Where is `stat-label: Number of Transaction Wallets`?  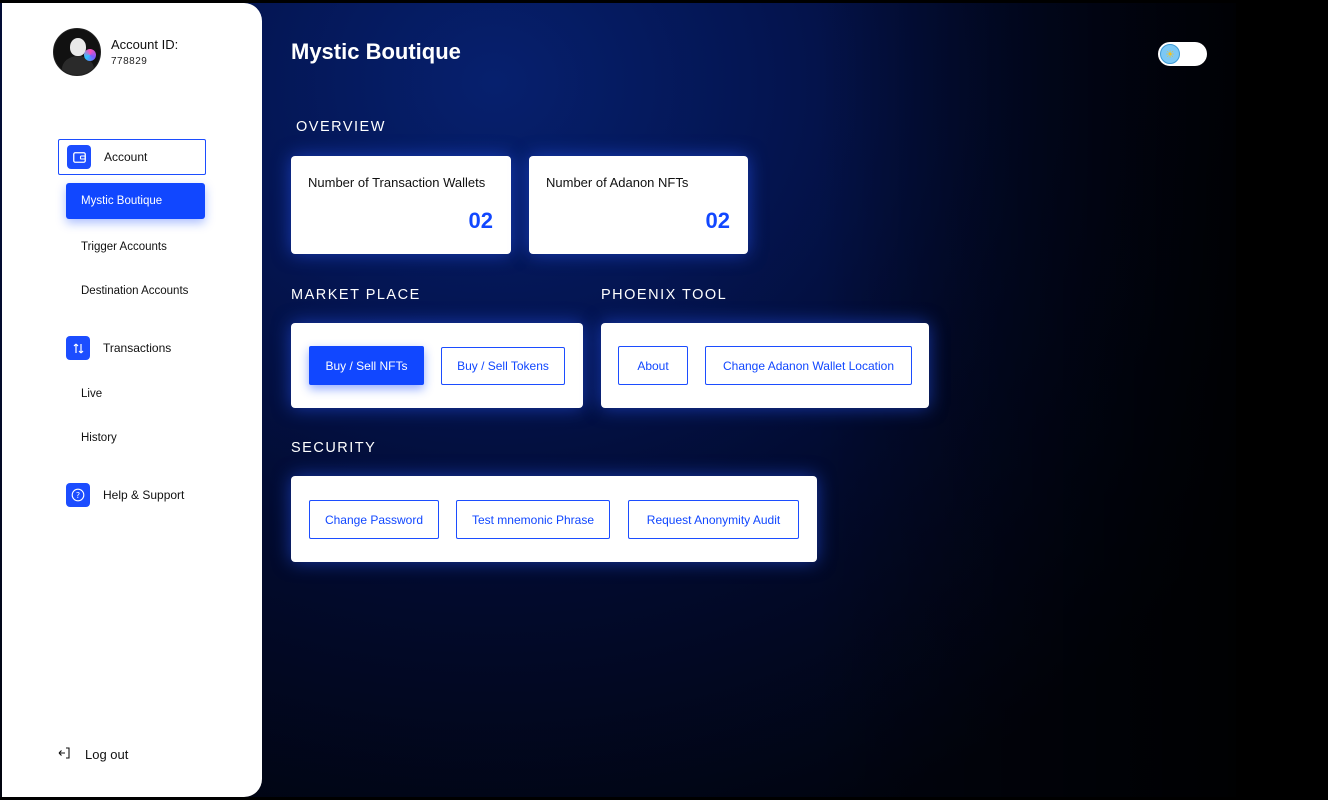
stat-label: Number of Transaction Wallets is located at coordinates (397, 182).